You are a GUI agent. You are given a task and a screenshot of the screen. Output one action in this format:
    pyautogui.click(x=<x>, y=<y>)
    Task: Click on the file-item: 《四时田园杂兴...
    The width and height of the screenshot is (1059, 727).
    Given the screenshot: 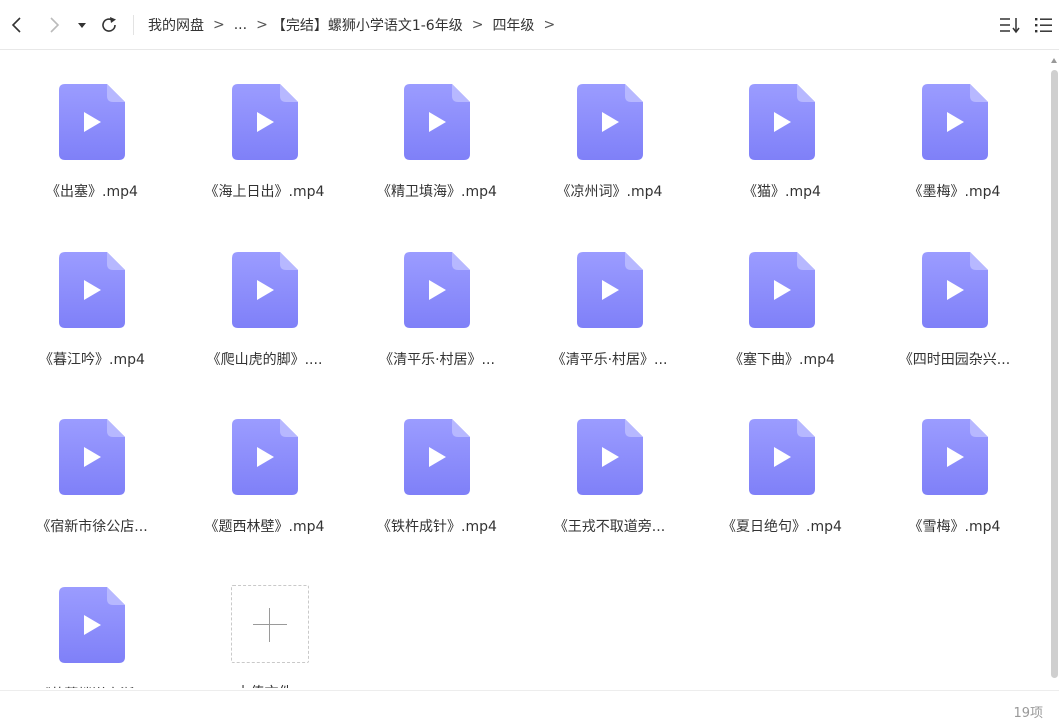 What is the action you would take?
    pyautogui.click(x=955, y=300)
    